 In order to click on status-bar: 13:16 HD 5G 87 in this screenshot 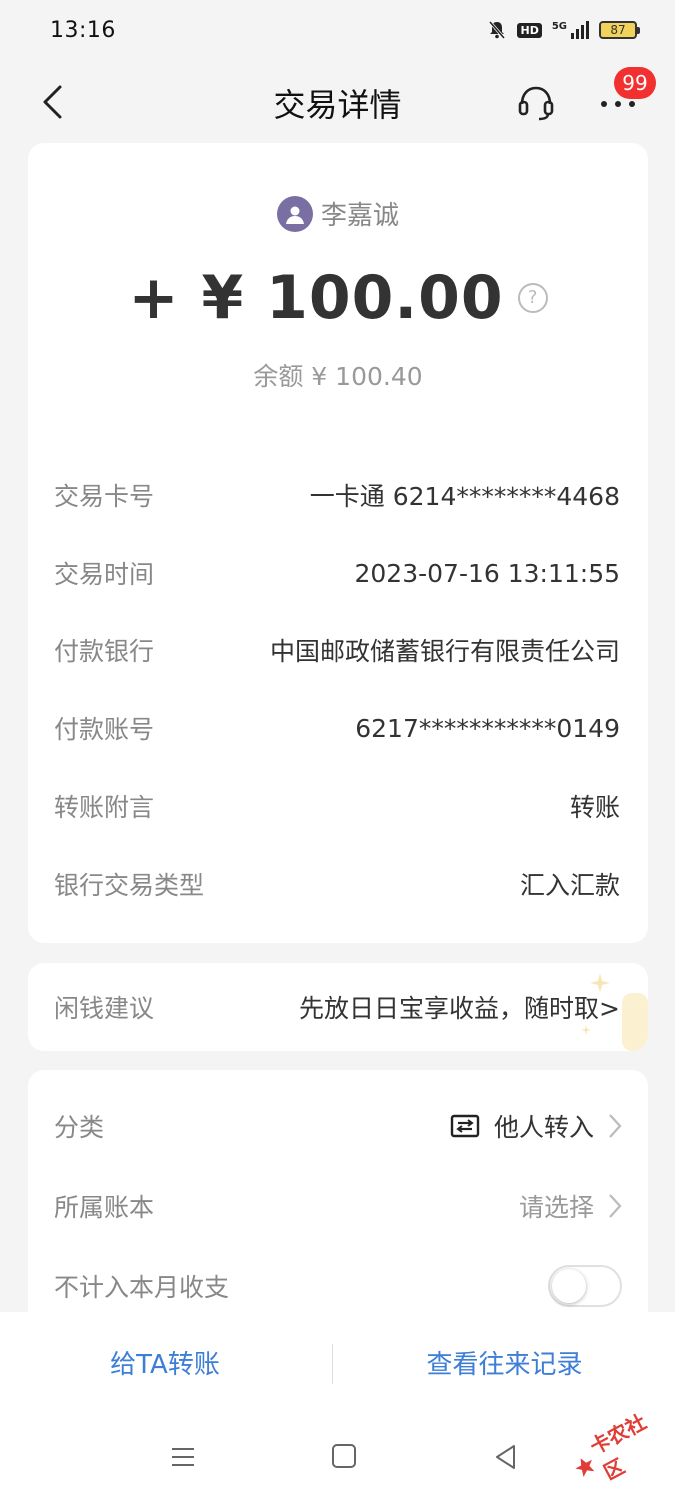, I will do `click(337, 30)`.